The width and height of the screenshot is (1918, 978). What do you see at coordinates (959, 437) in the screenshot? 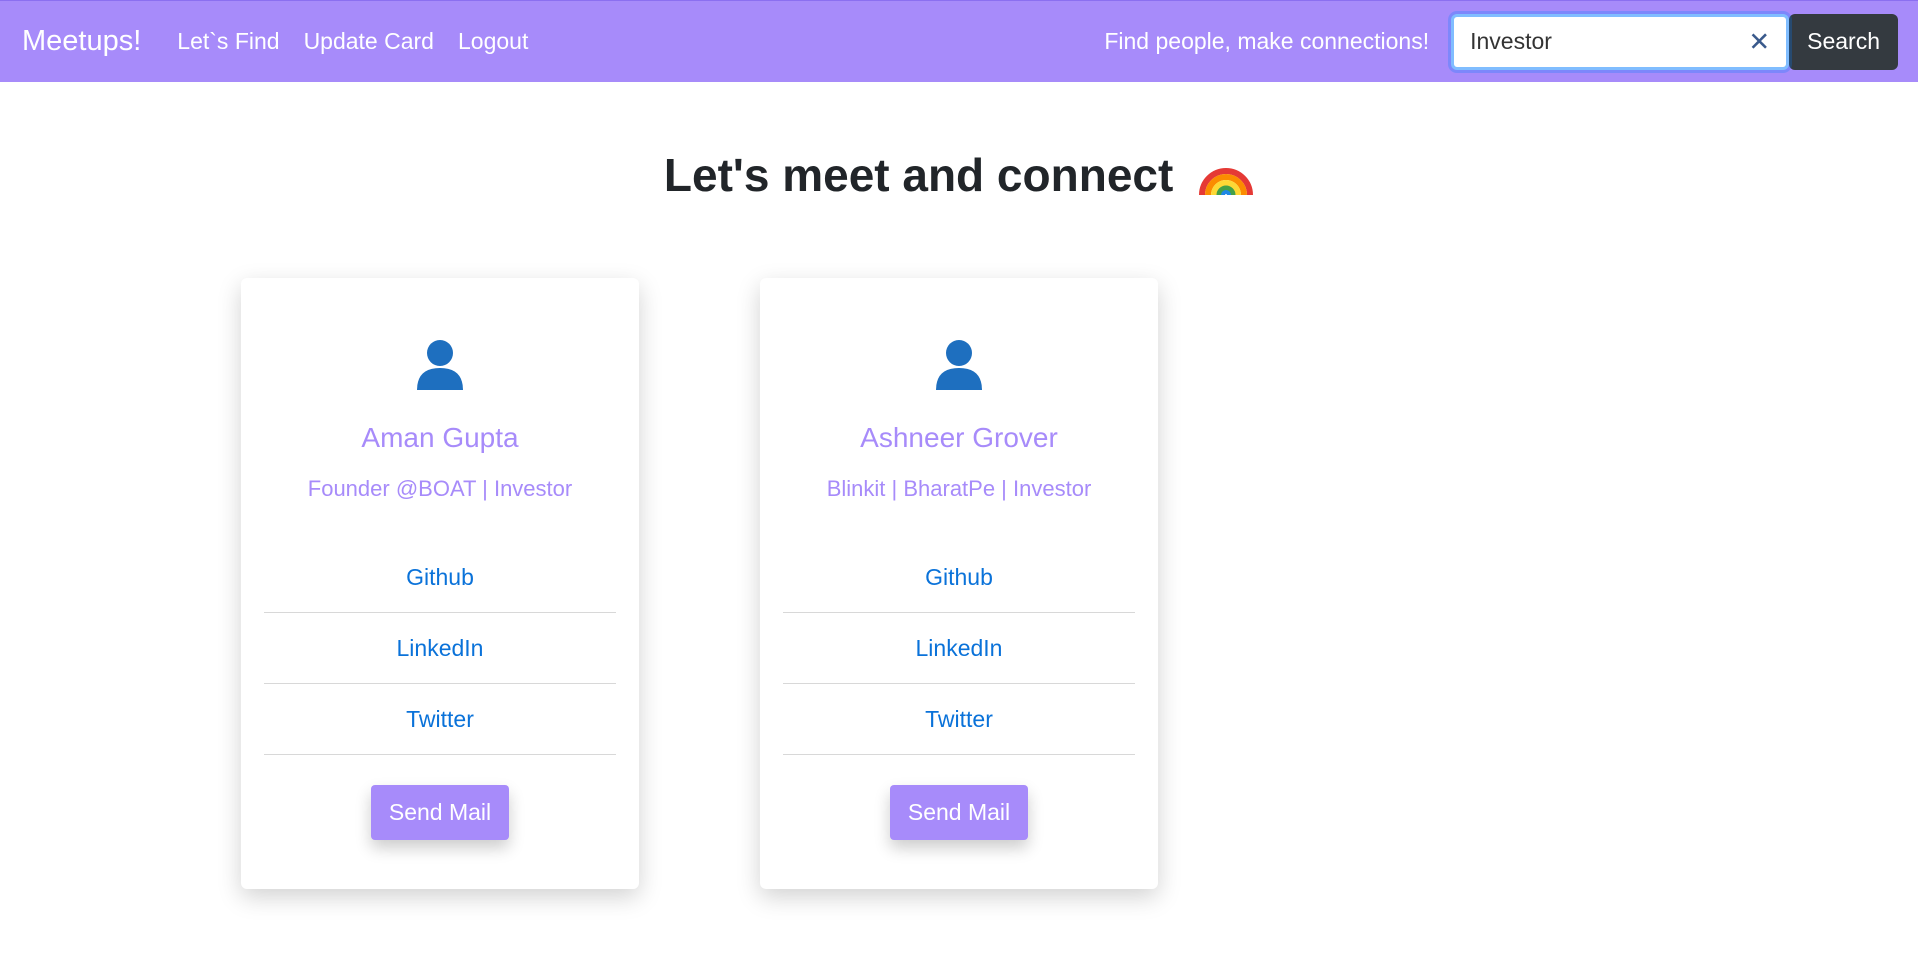
I see `card-name: Ashneer Grover` at bounding box center [959, 437].